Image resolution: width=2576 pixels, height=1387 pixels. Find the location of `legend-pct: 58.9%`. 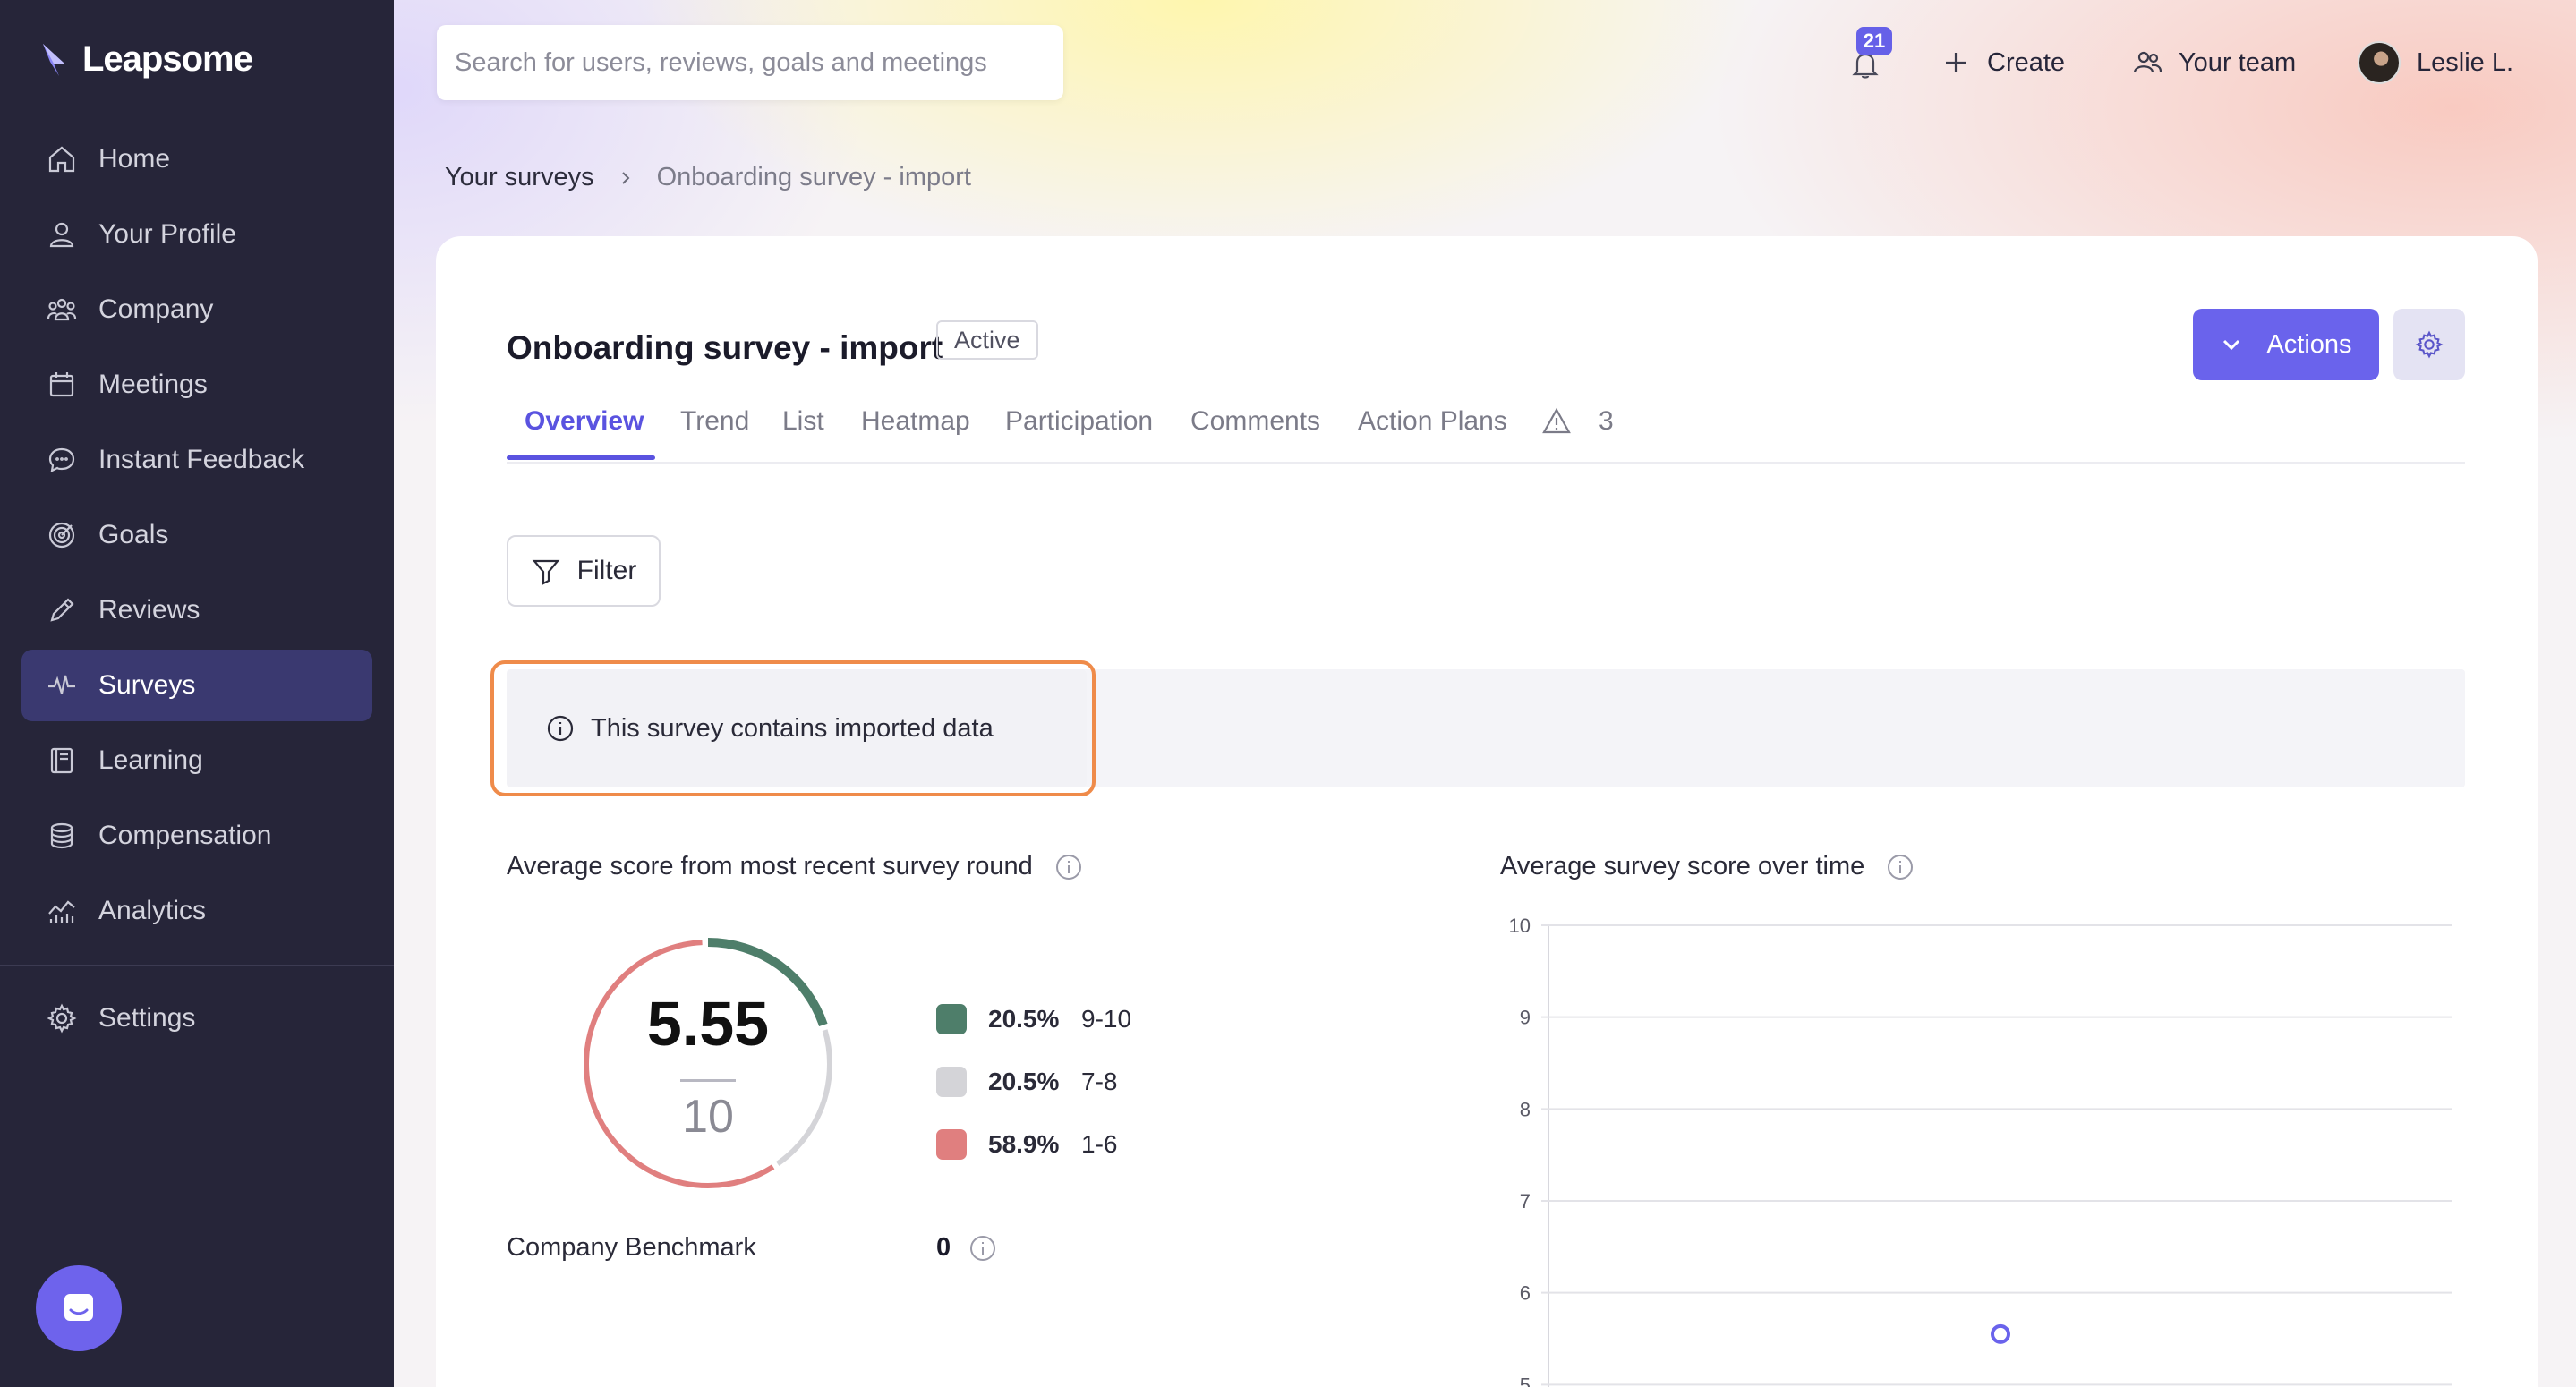

legend-pct: 58.9% is located at coordinates (1024, 1144).